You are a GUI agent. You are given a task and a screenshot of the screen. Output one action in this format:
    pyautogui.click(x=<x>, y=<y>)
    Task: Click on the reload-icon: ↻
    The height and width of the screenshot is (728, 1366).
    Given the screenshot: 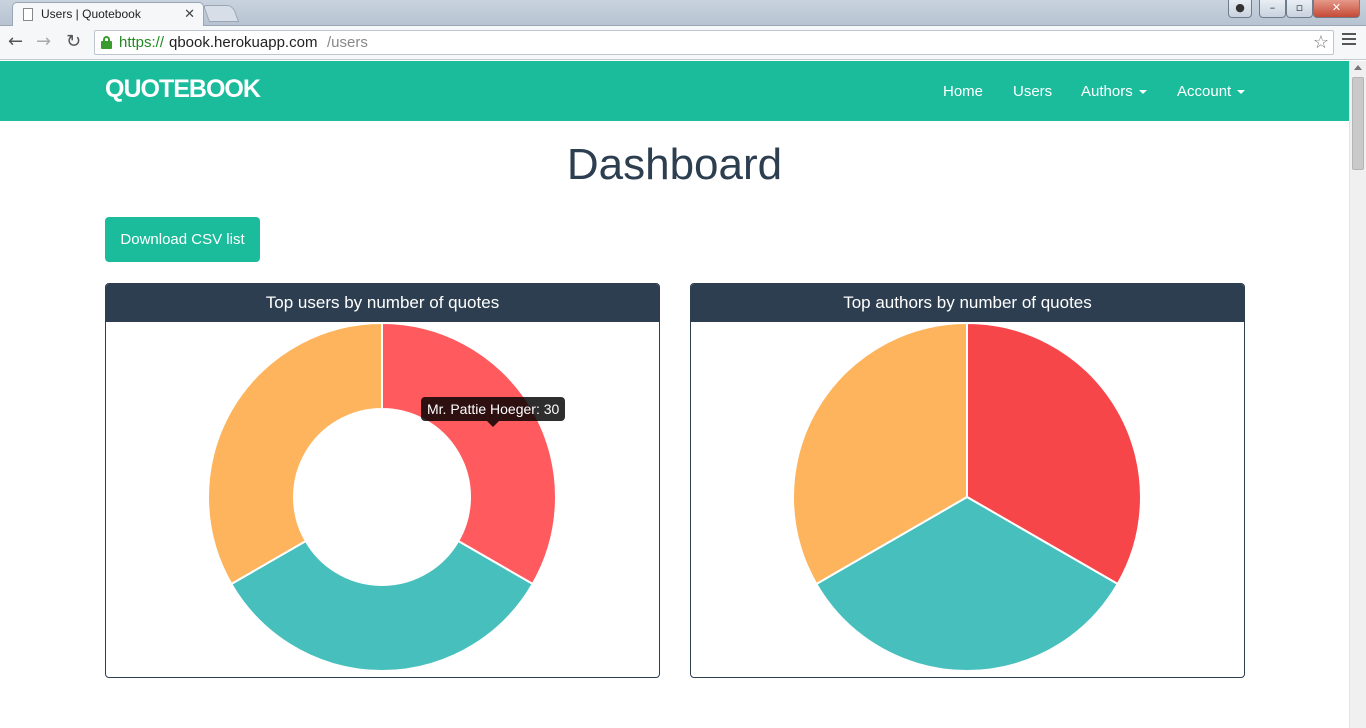 What is the action you would take?
    pyautogui.click(x=73, y=42)
    